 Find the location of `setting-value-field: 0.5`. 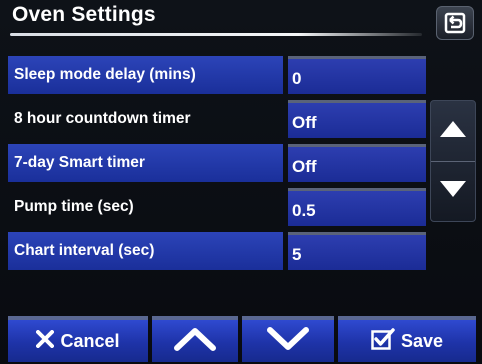

setting-value-field: 0.5 is located at coordinates (357, 207).